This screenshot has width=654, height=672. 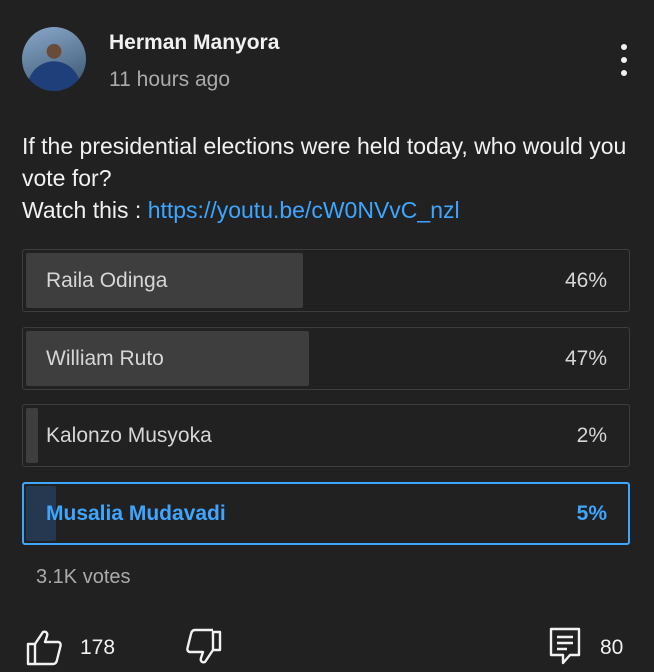 What do you see at coordinates (136, 513) in the screenshot?
I see `poll-option-label: Musalia Mudavadi` at bounding box center [136, 513].